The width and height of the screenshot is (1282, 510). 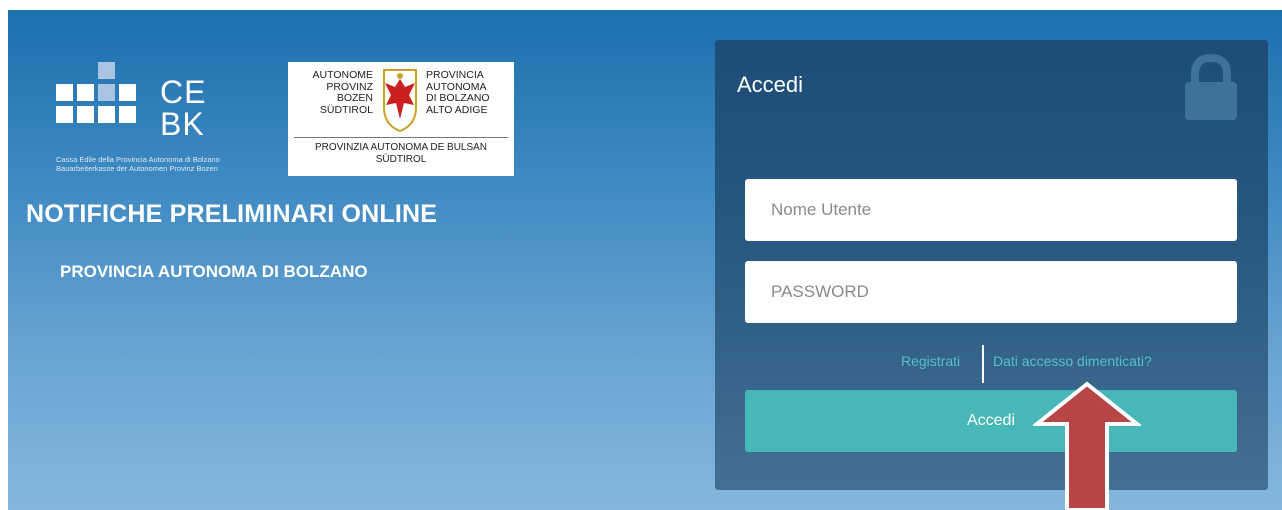 I want to click on province-text-line: DI BOLZANO, so click(x=458, y=98).